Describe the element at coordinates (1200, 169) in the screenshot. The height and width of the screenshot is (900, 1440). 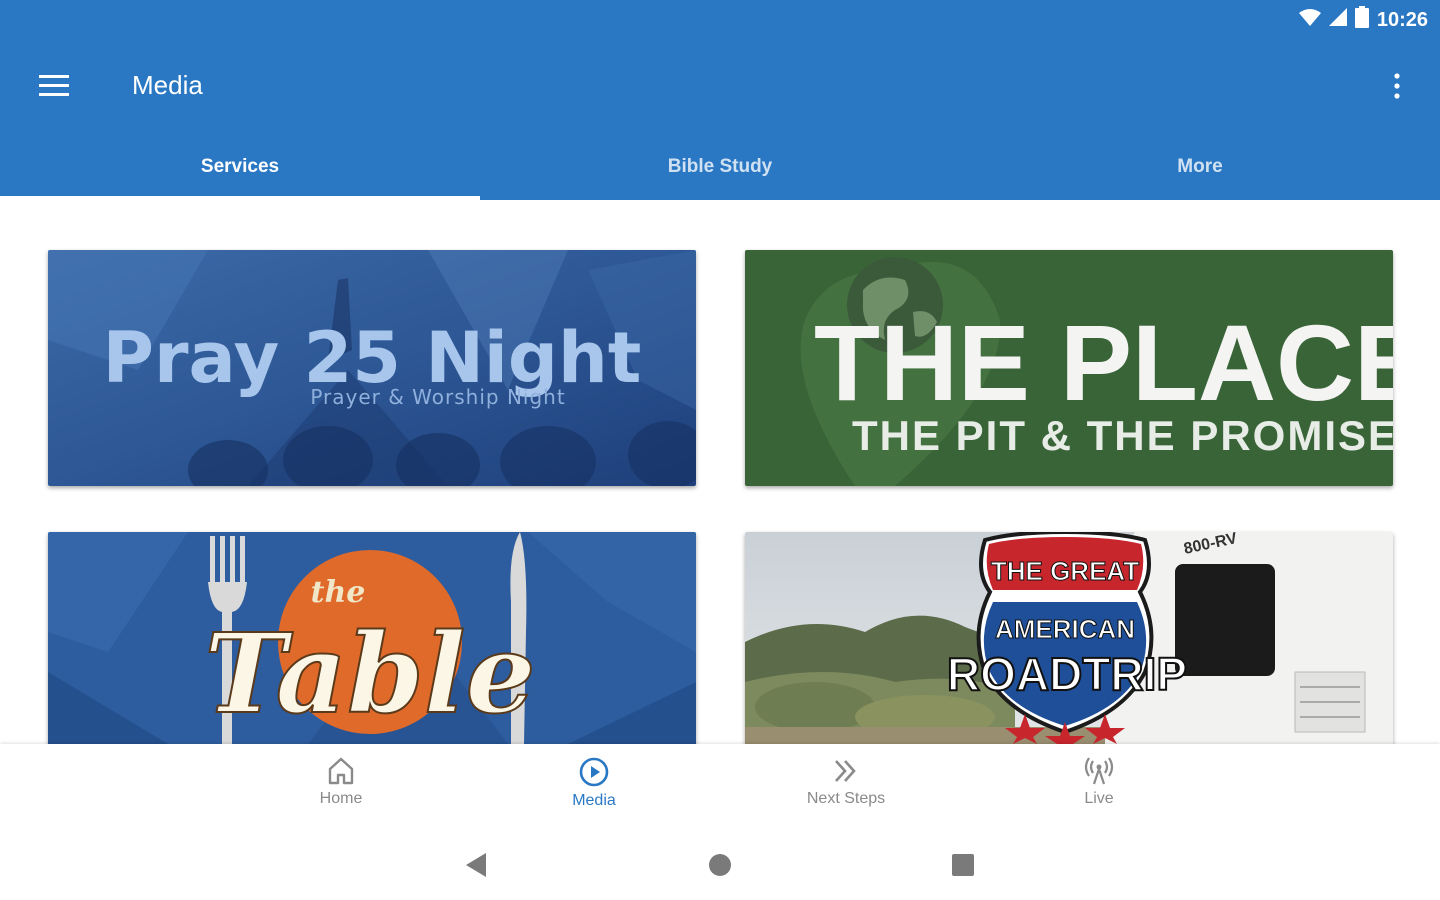
I see `tab-more: More` at that location.